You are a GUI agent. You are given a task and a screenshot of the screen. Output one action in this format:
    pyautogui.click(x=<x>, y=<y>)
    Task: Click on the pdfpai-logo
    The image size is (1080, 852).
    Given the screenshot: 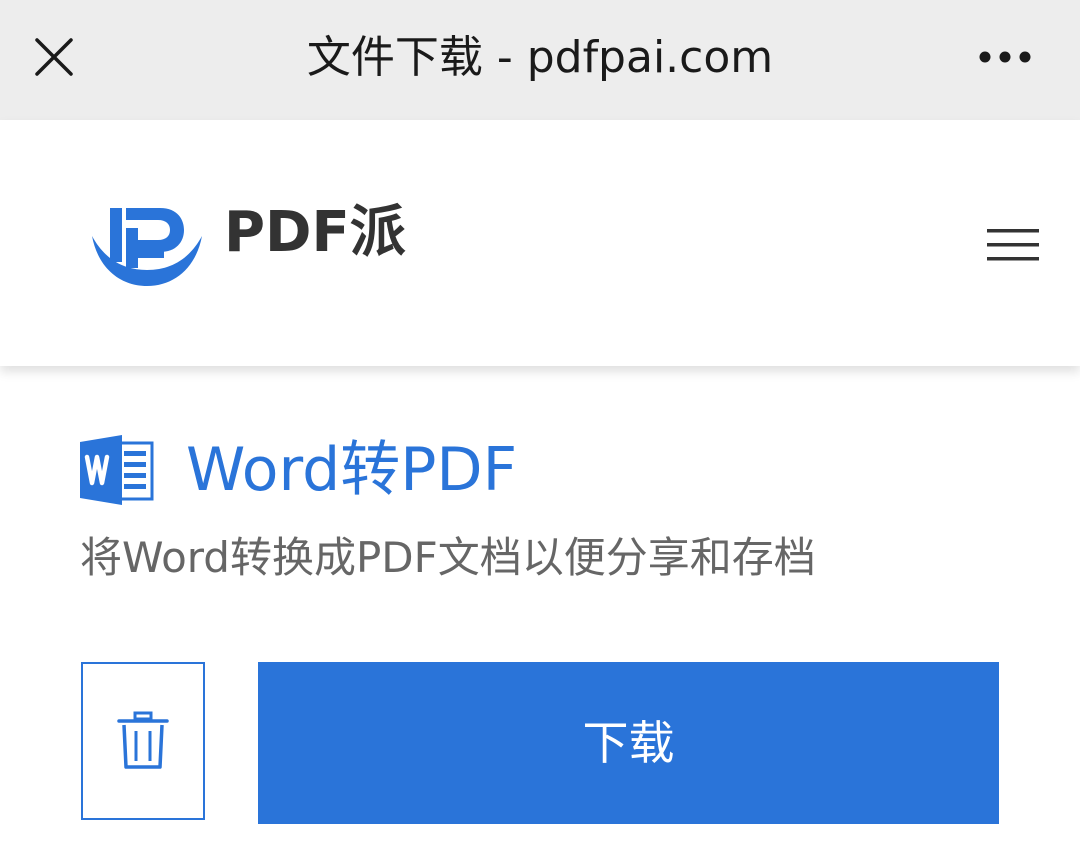 What is the action you would take?
    pyautogui.click(x=147, y=247)
    